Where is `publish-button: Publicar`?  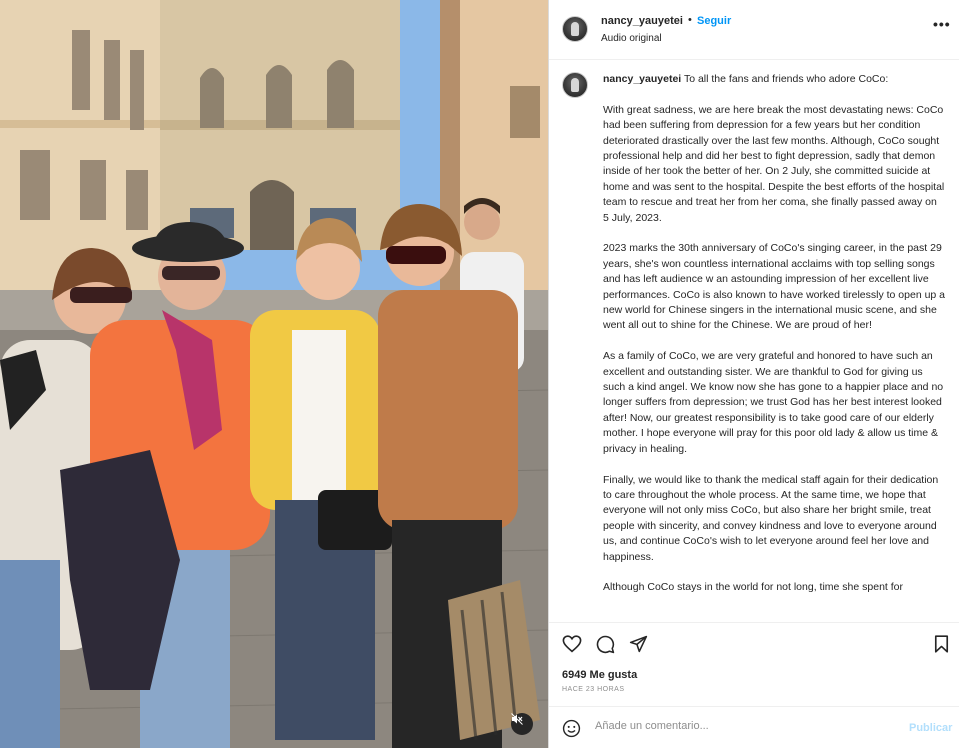 publish-button: Publicar is located at coordinates (930, 728).